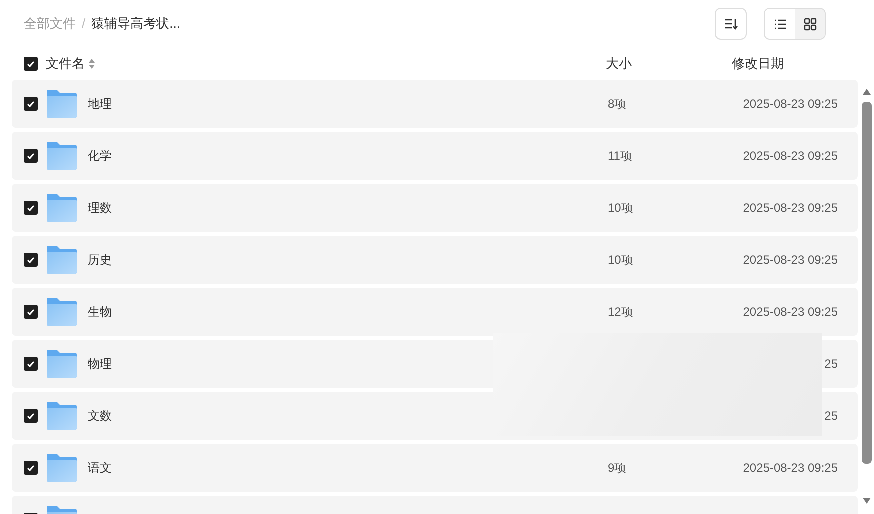 Image resolution: width=874 pixels, height=514 pixels. Describe the element at coordinates (100, 416) in the screenshot. I see `file-name: 文数` at that location.